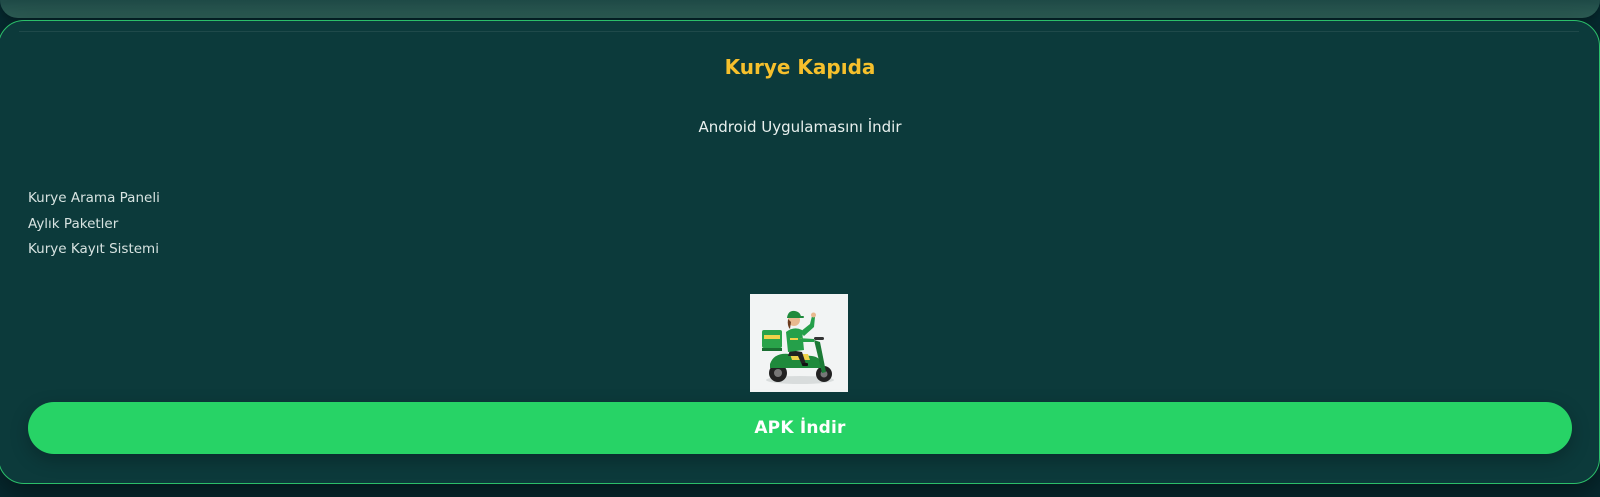 This screenshot has width=1600, height=497. Describe the element at coordinates (94, 199) in the screenshot. I see `menu-item-kurye-arama: Kurye Arama Paneli` at that location.